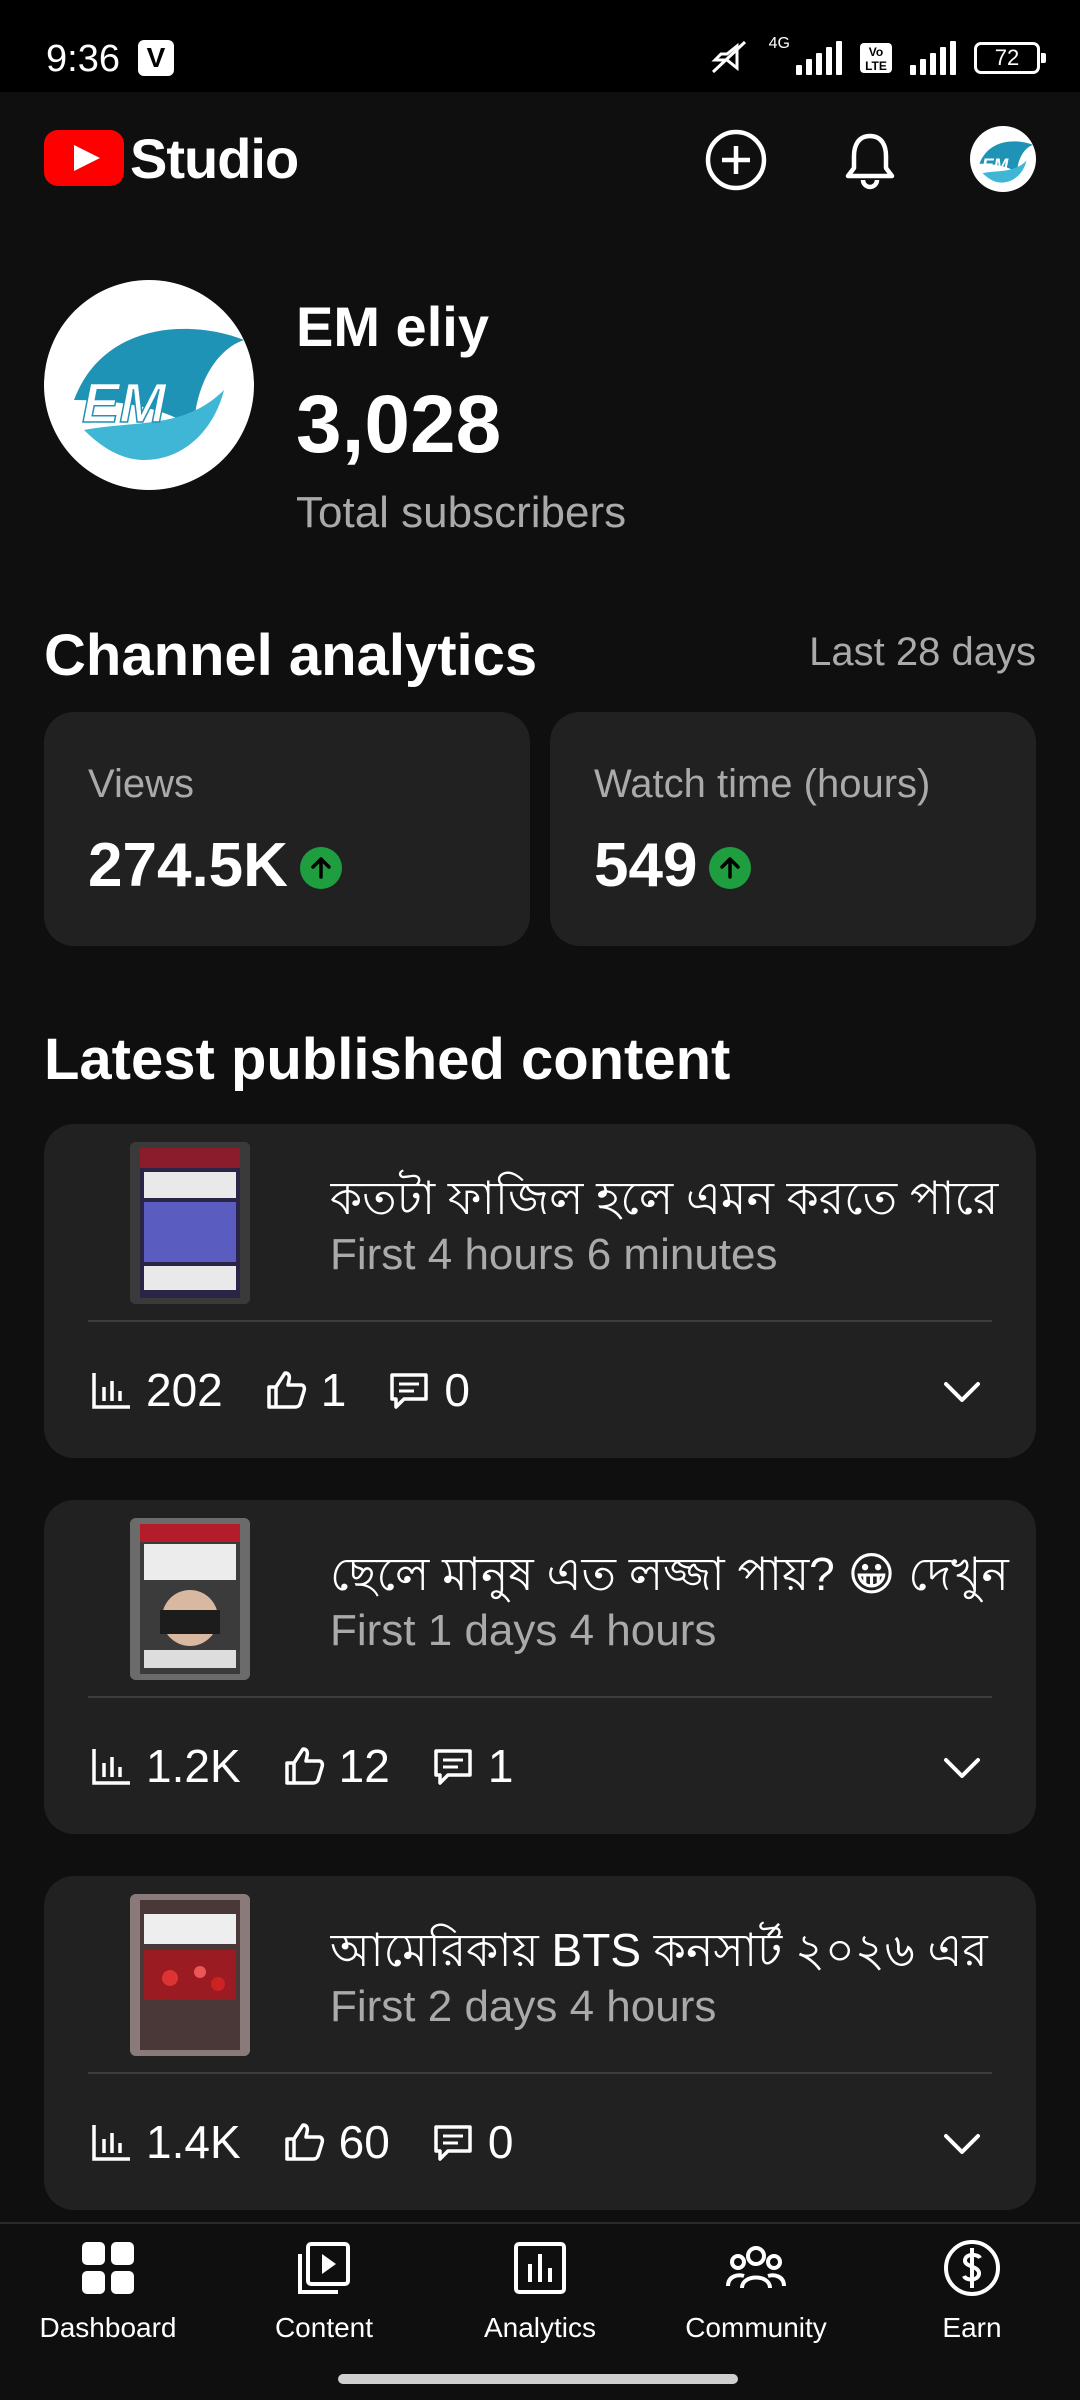 This screenshot has width=1080, height=2400. I want to click on video-title: আমেরিকায় BTS কনসার্ট ২০২৬ এর, so click(659, 1950).